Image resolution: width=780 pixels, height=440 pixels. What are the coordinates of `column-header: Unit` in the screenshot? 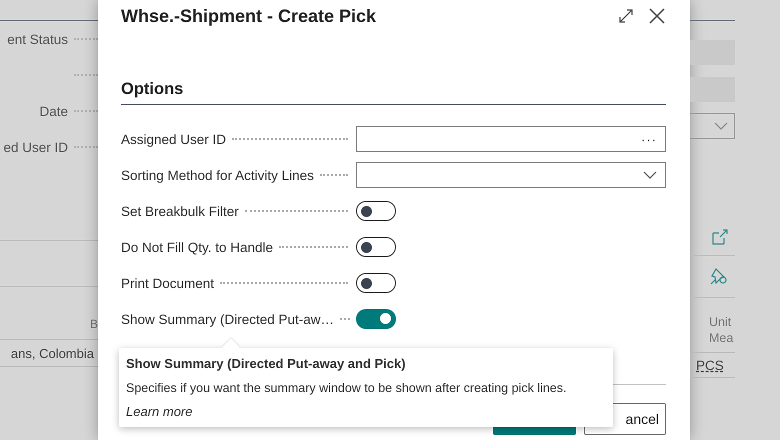 It's located at (720, 322).